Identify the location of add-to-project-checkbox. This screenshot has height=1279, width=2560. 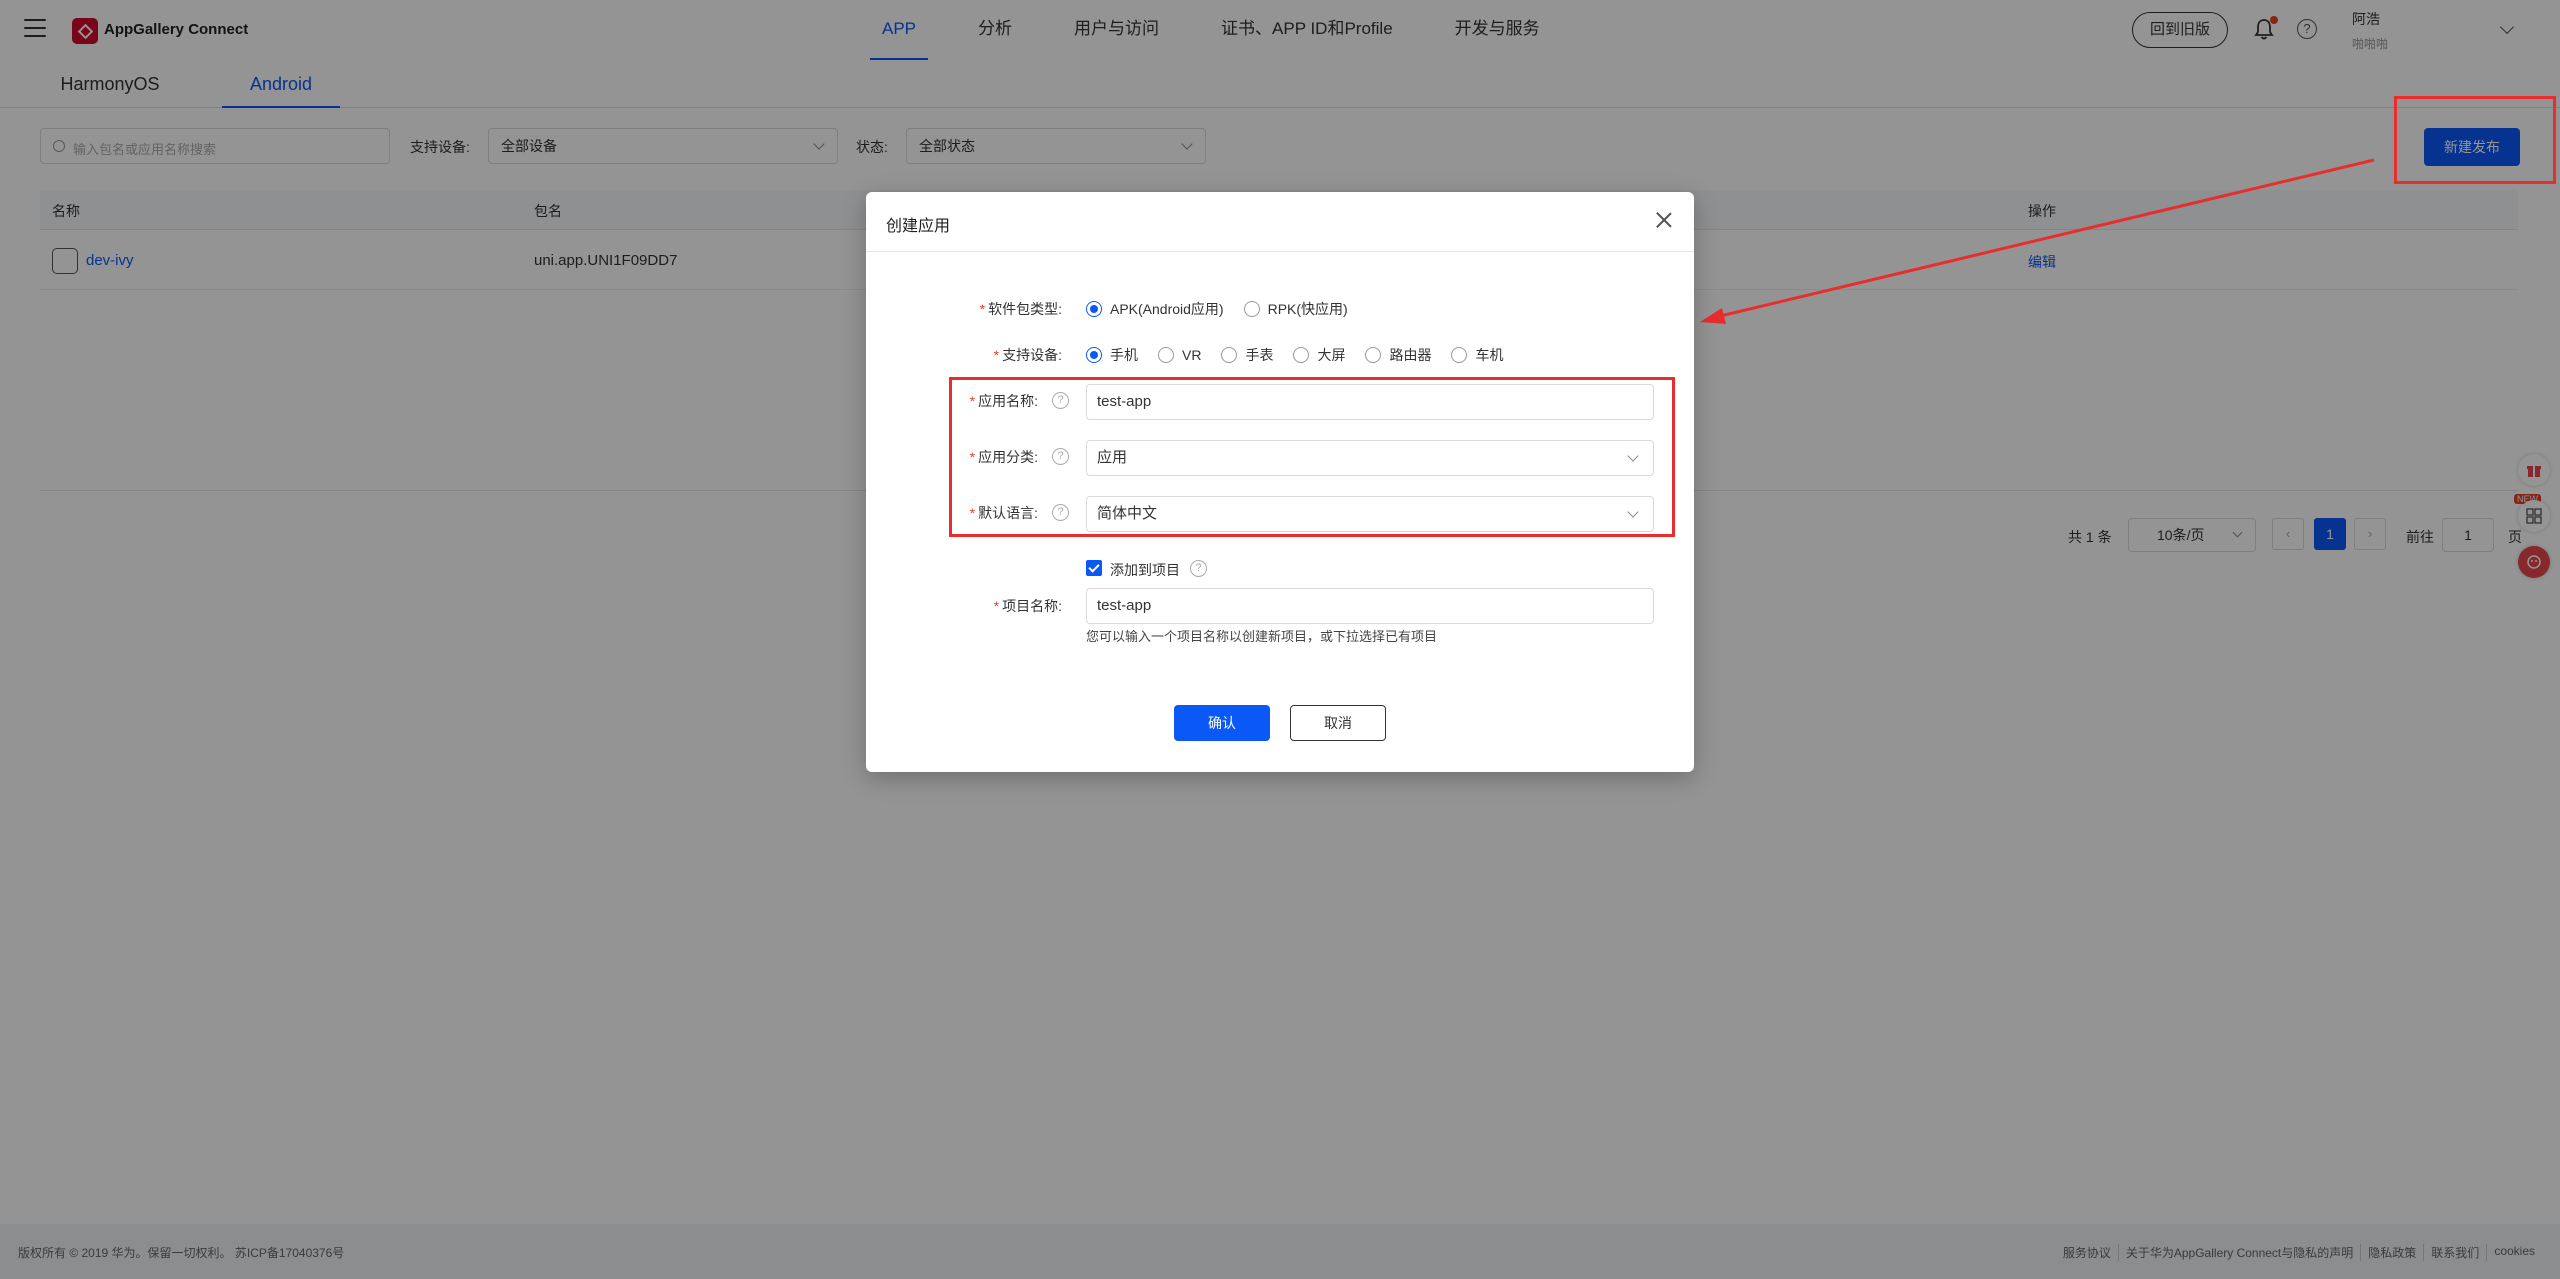
(1094, 568).